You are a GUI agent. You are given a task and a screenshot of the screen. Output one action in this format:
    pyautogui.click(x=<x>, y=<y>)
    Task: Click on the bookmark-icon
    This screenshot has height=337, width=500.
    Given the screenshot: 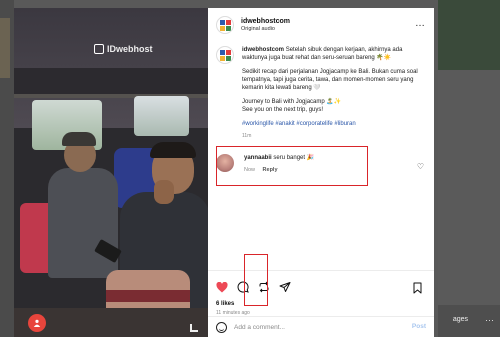 What is the action you would take?
    pyautogui.click(x=418, y=287)
    